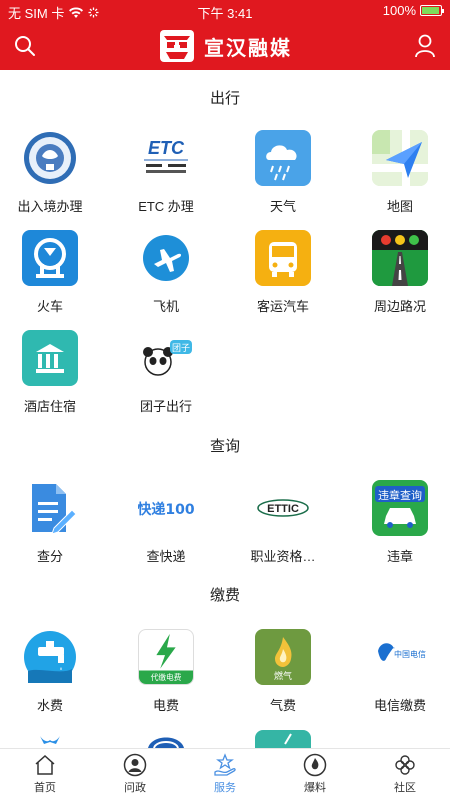  Describe the element at coordinates (50, 508) in the screenshot. I see `document-pen-icon` at that location.